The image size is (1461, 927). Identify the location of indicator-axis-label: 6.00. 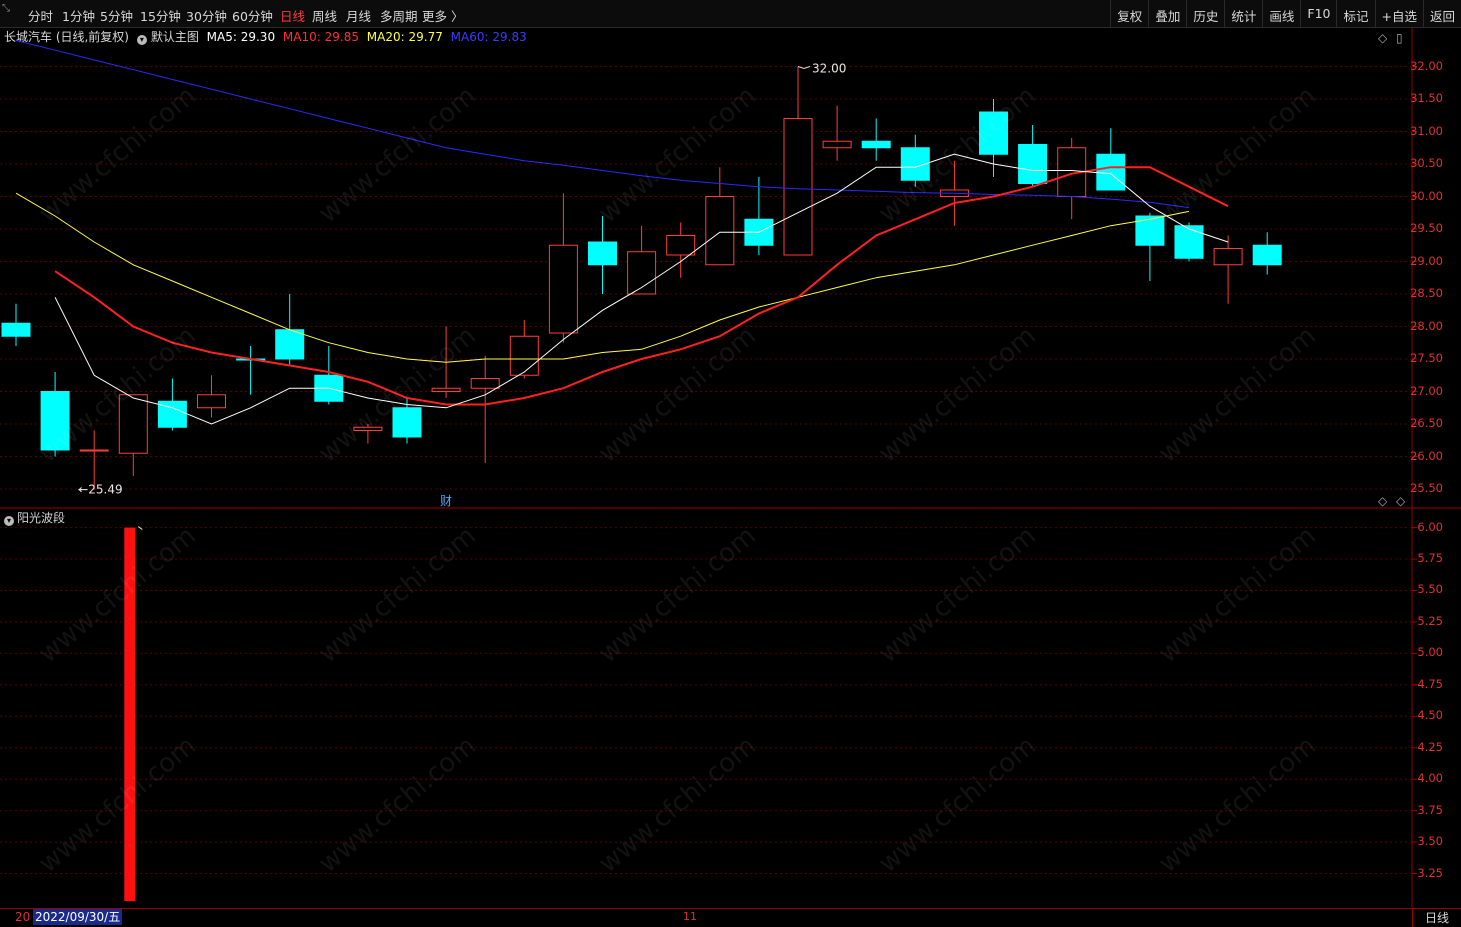
(1430, 526).